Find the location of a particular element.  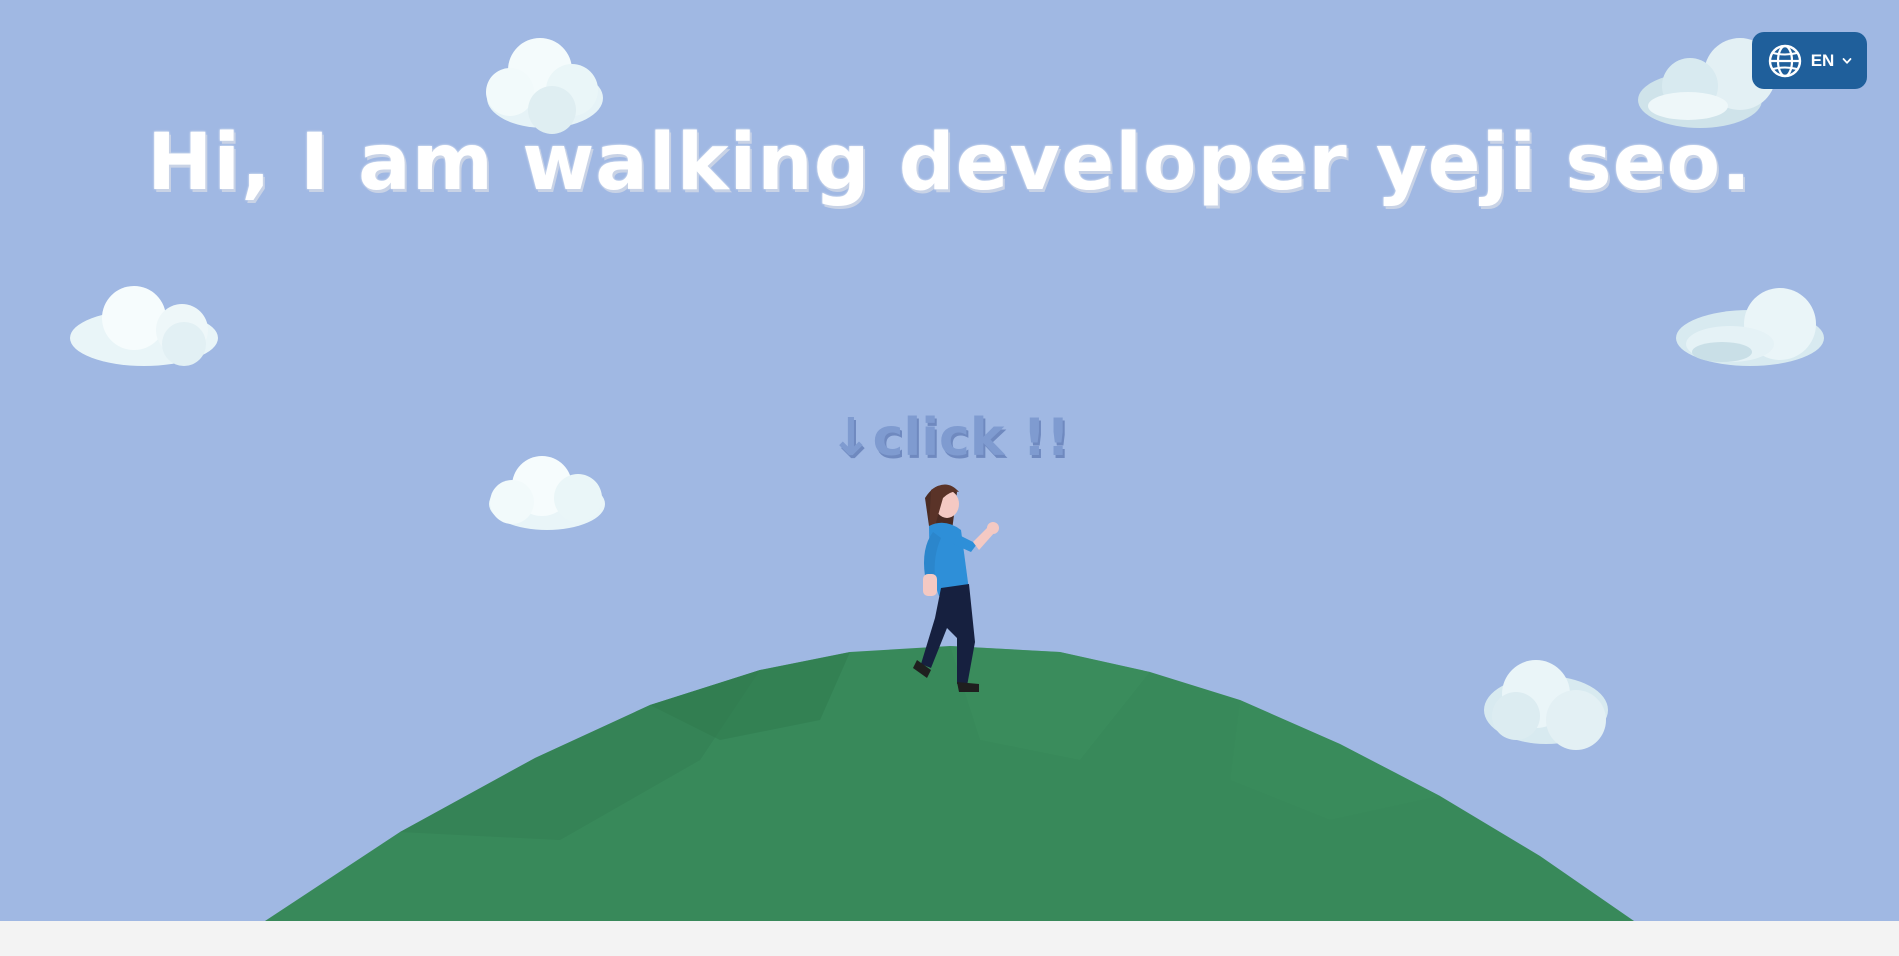

walking-character is located at coordinates (955, 598).